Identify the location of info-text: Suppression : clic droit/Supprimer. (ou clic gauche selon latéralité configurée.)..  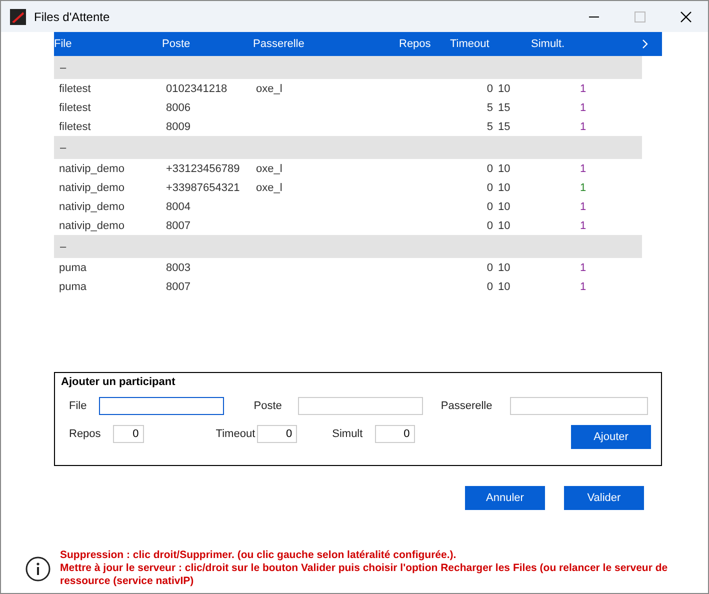
(259, 555).